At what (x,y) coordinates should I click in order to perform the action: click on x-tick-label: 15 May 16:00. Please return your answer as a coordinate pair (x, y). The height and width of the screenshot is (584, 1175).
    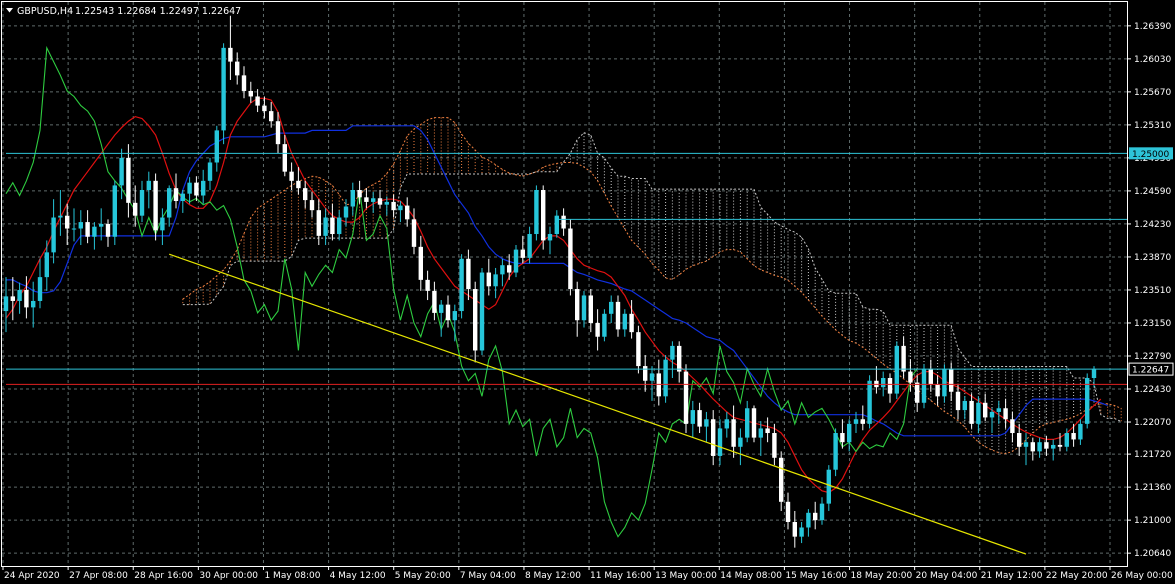
    Looking at the image, I should click on (816, 576).